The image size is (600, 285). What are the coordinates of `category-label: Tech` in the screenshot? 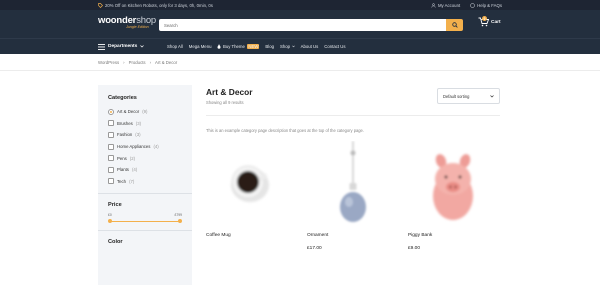 It's located at (122, 181).